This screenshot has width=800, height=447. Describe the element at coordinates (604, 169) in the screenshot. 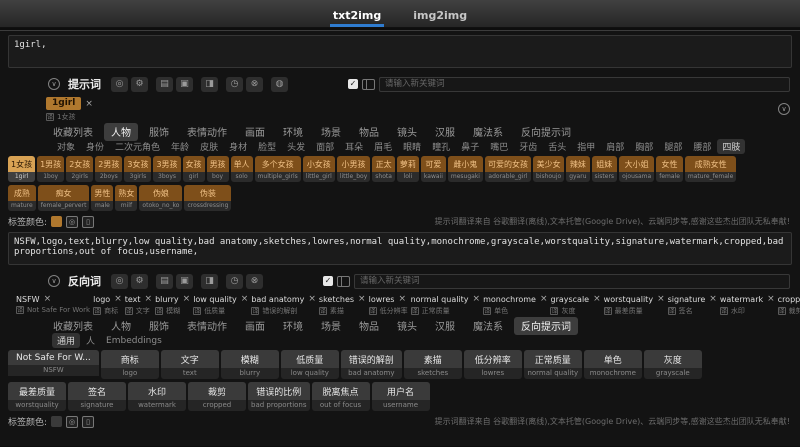

I see `tag-sisters: 姐妹 sisters` at that location.